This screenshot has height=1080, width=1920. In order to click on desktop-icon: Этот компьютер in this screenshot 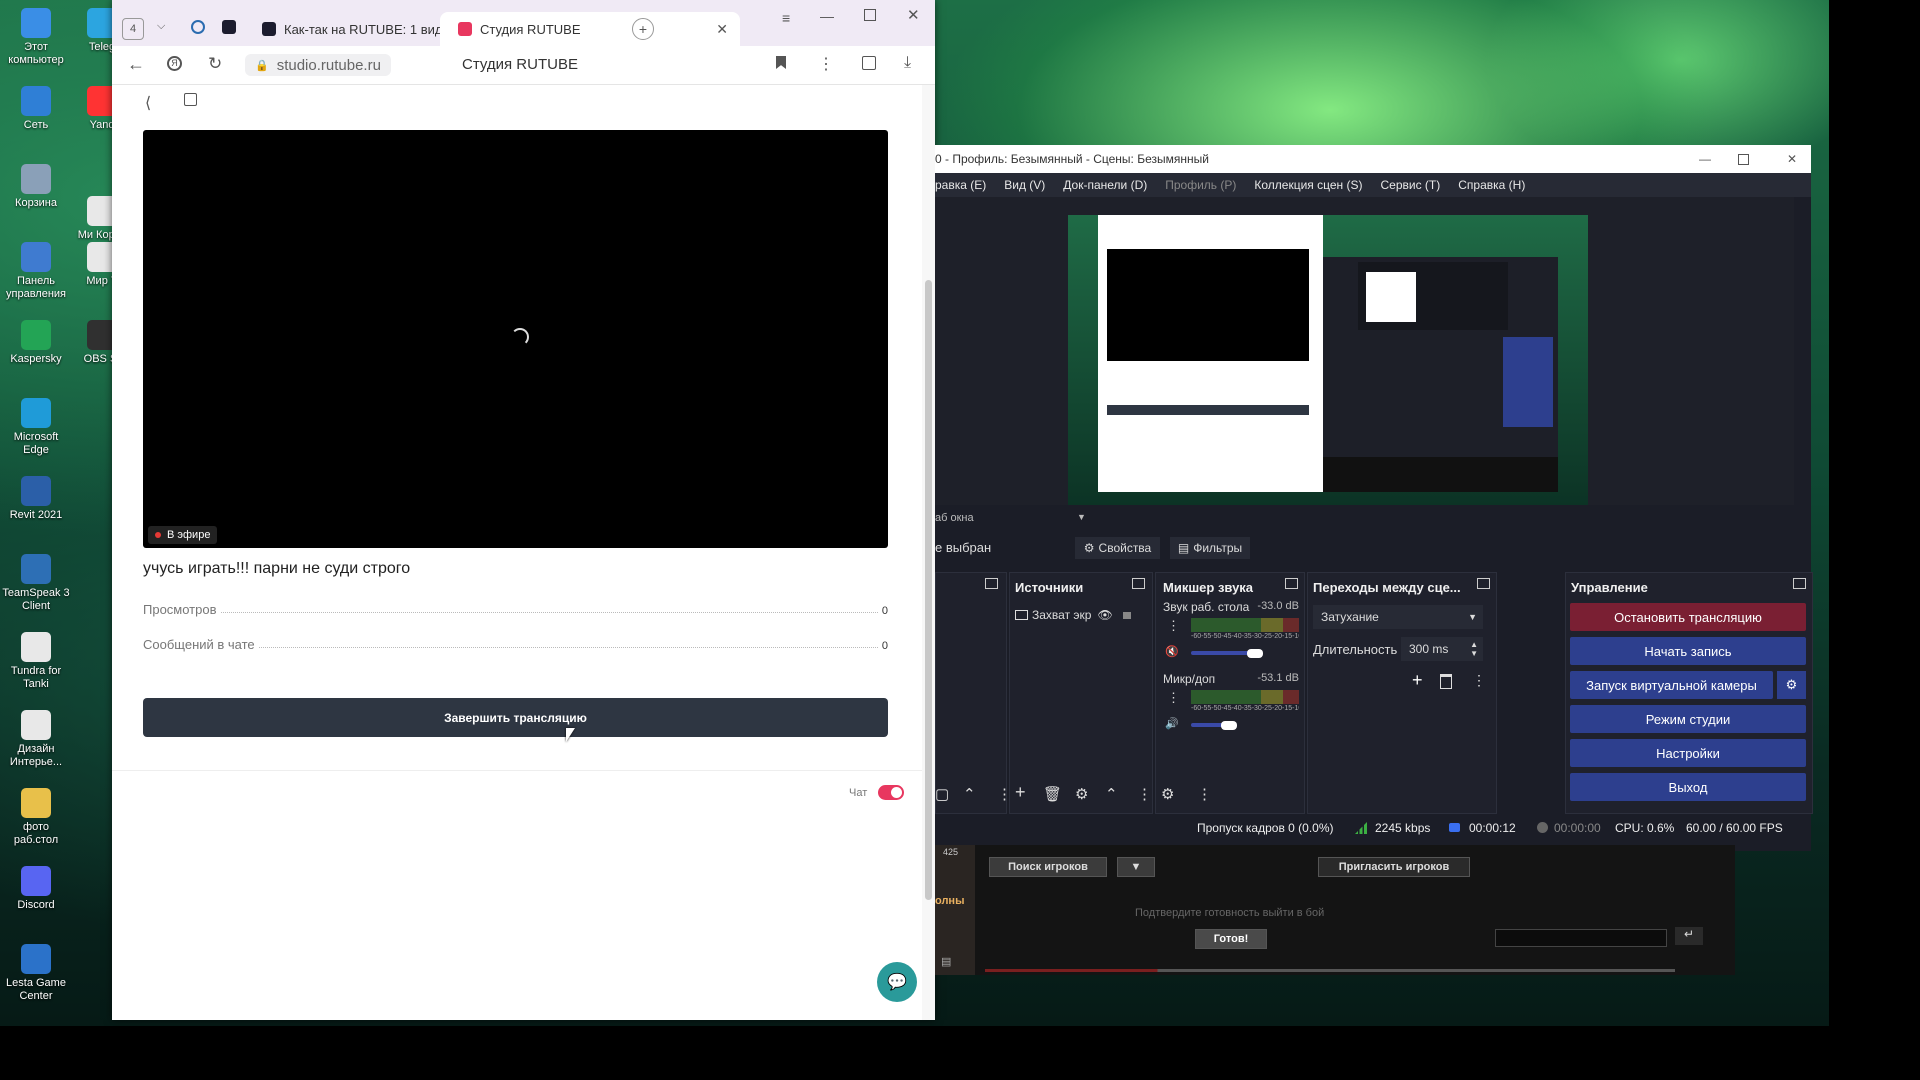, I will do `click(36, 37)`.